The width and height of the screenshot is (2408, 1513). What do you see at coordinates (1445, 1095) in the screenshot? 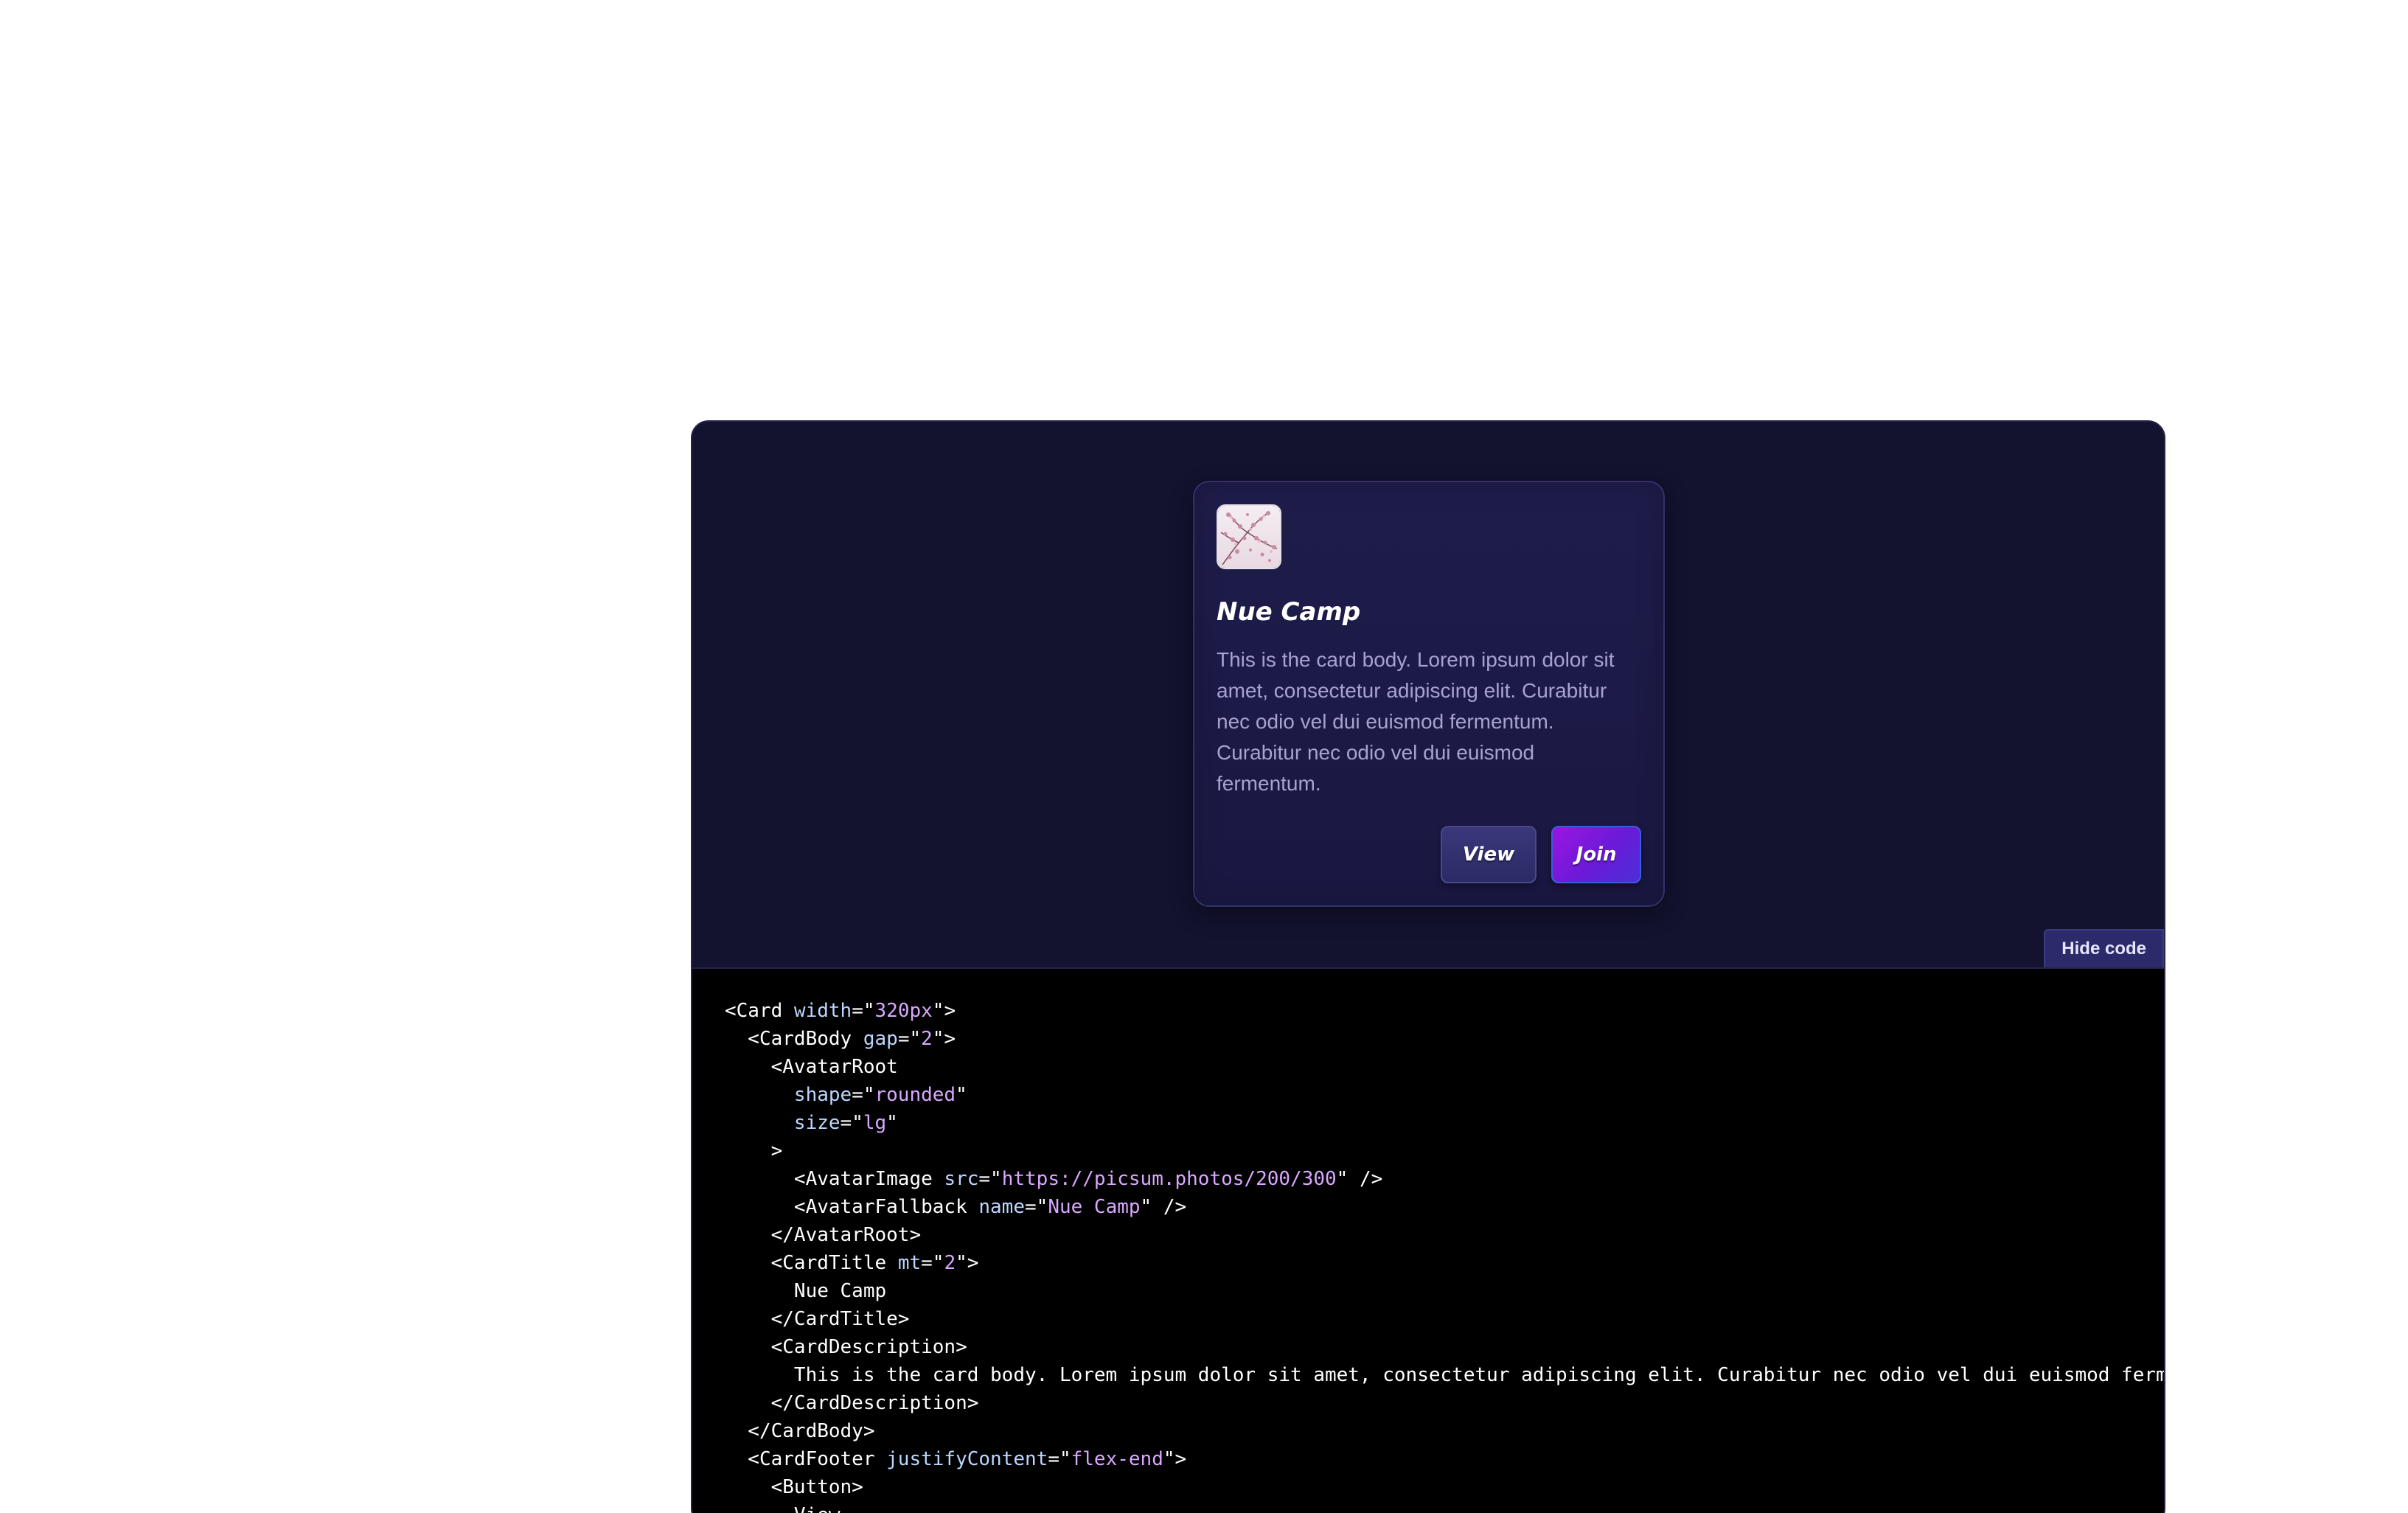
I see `code-line: shape="rounded"` at bounding box center [1445, 1095].